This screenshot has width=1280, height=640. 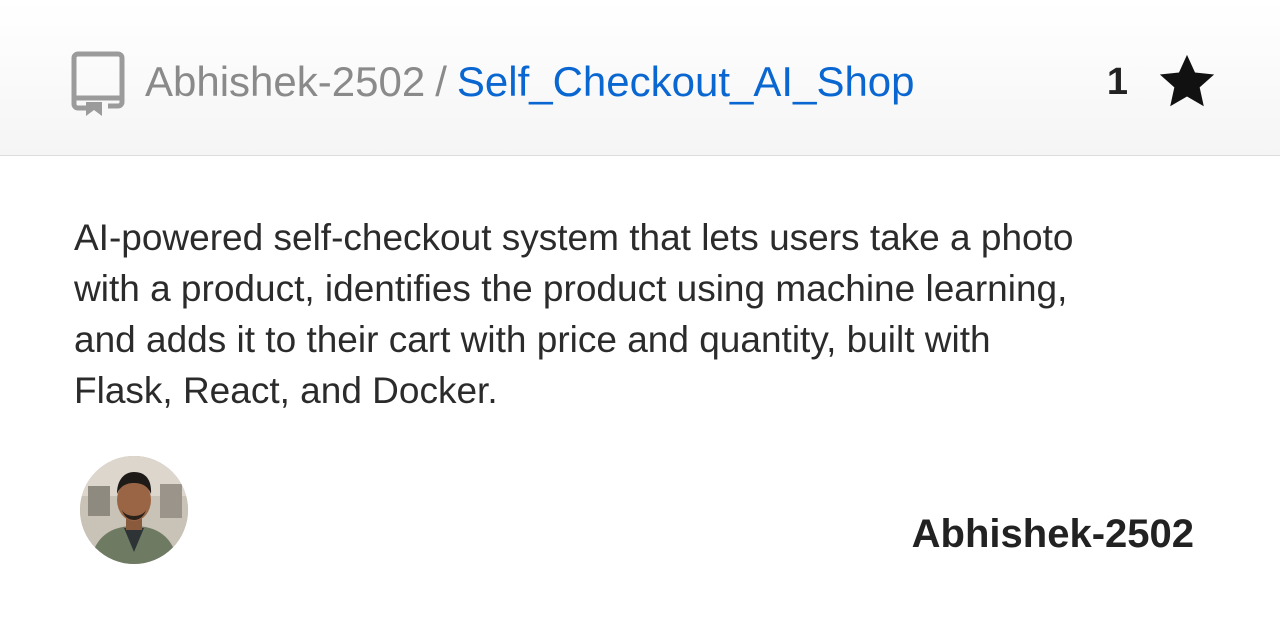 I want to click on star-counter: 1, so click(x=1162, y=82).